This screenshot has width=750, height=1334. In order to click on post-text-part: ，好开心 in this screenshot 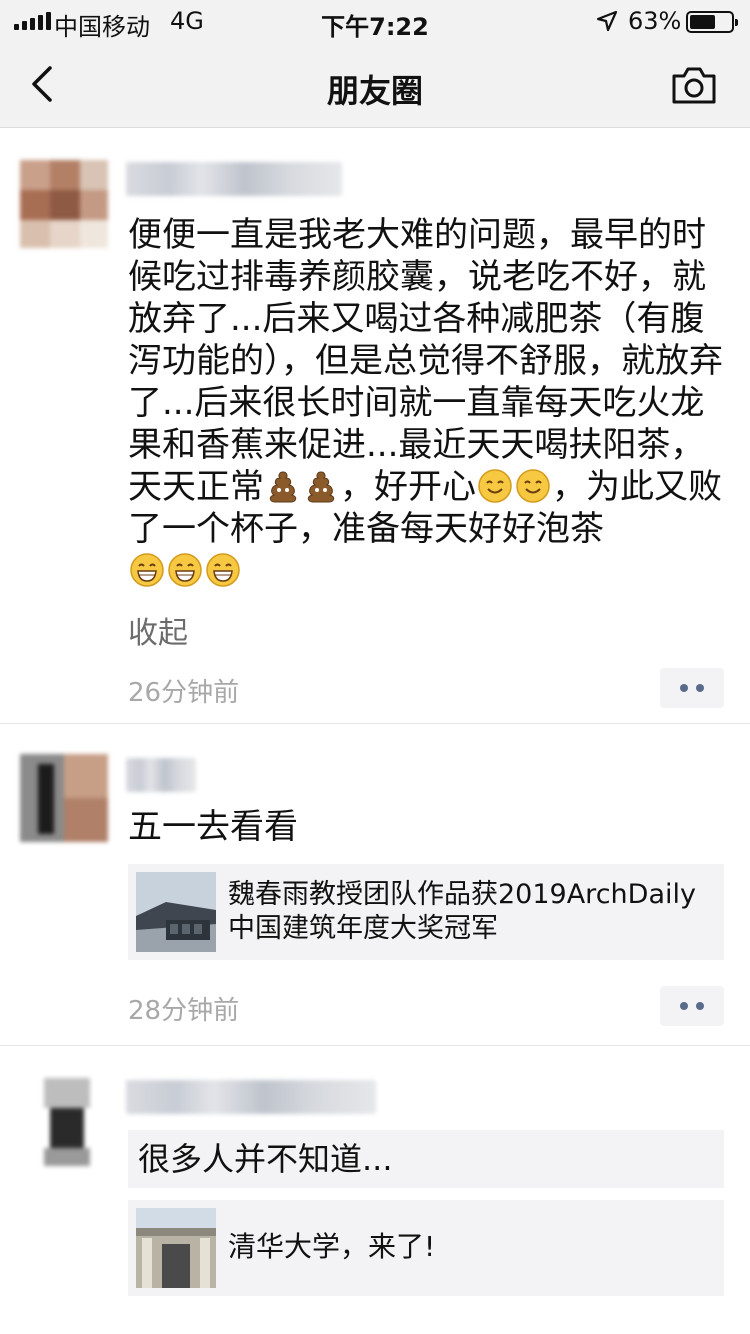, I will do `click(408, 487)`.